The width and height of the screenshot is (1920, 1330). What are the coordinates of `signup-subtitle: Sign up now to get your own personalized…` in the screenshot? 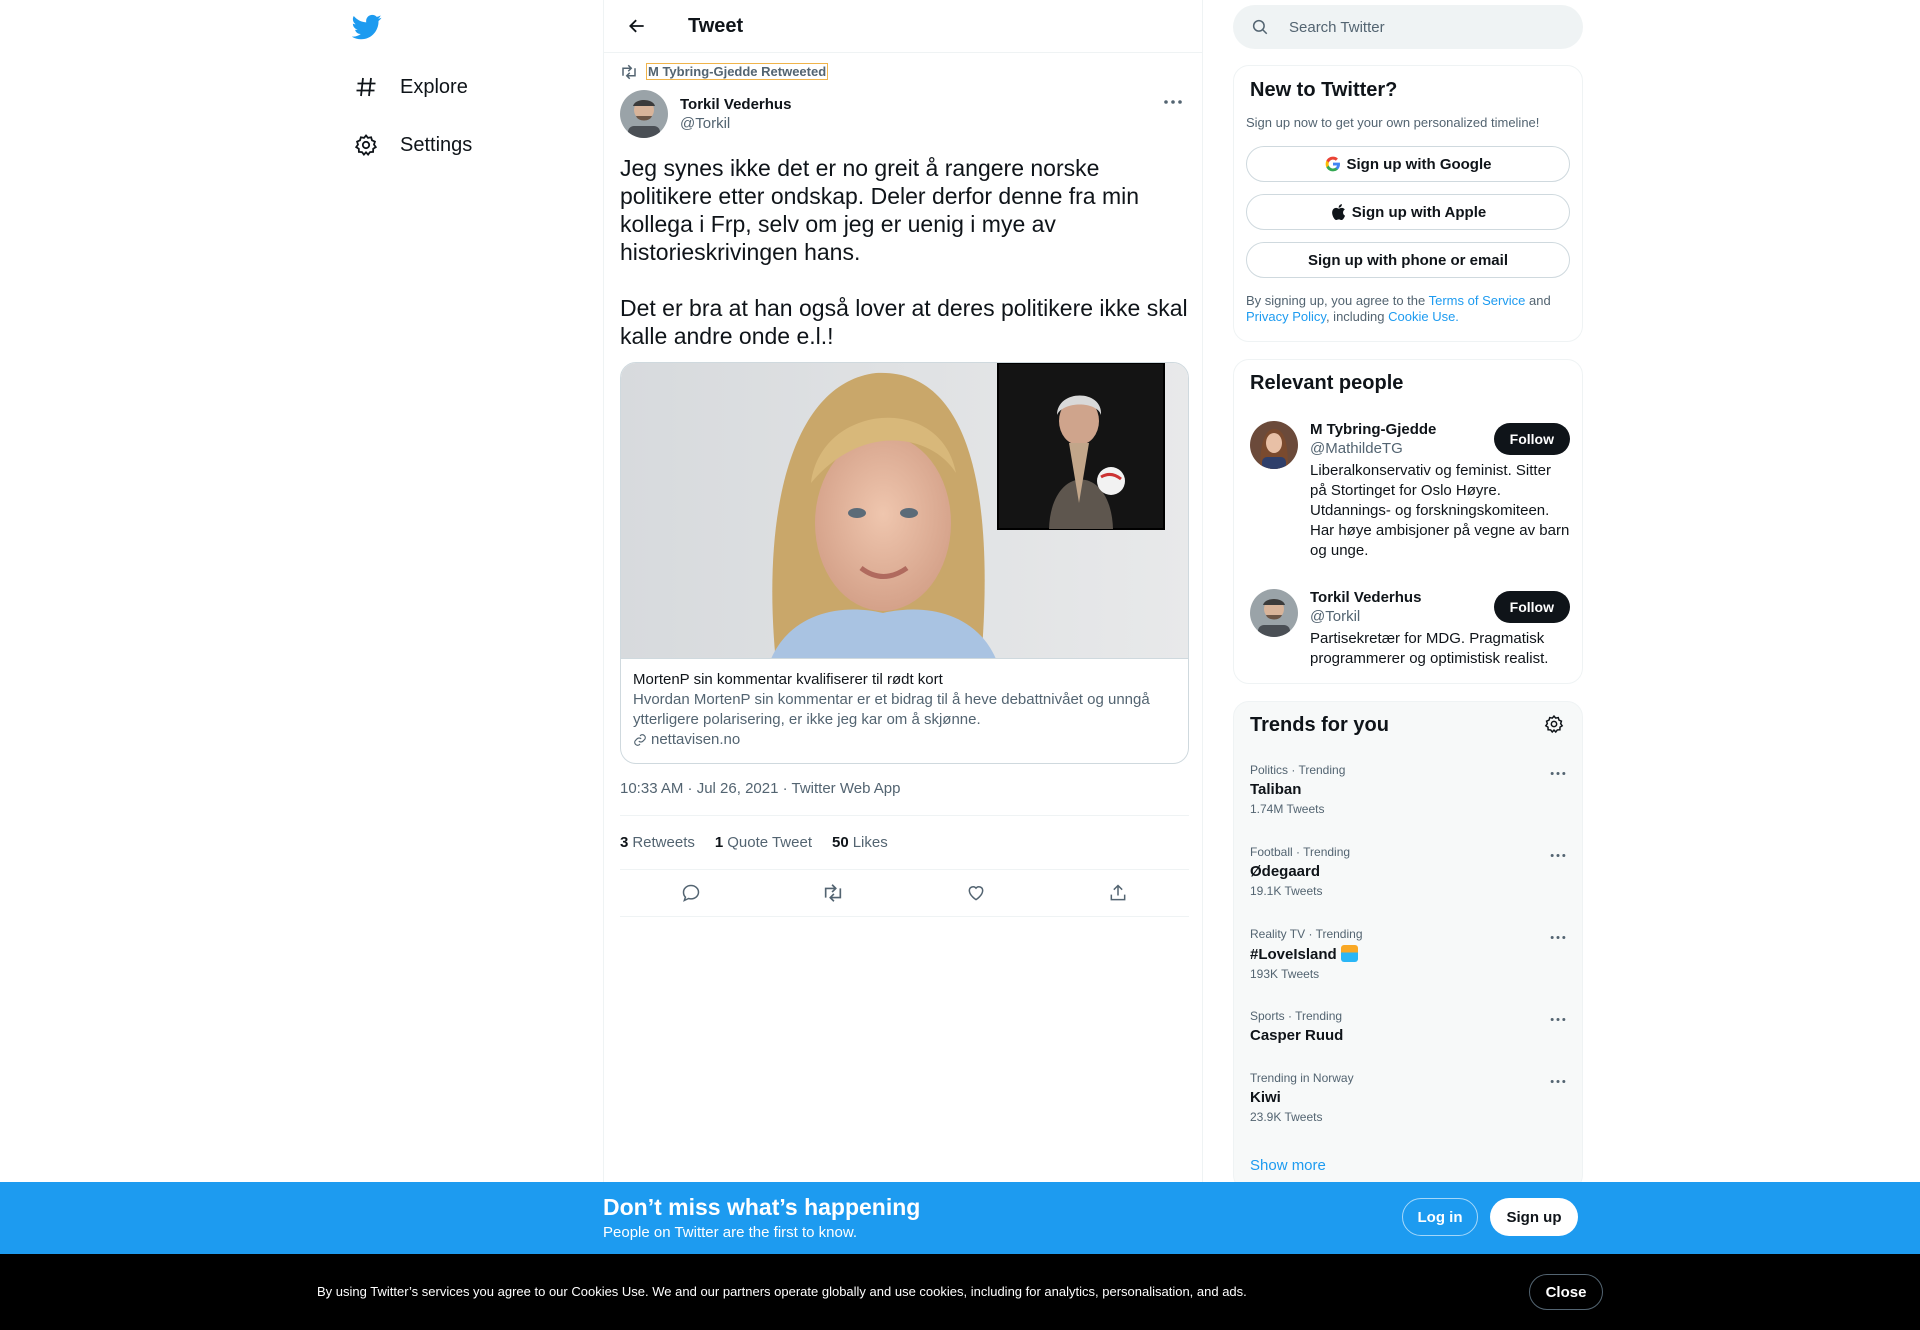 It's located at (1393, 122).